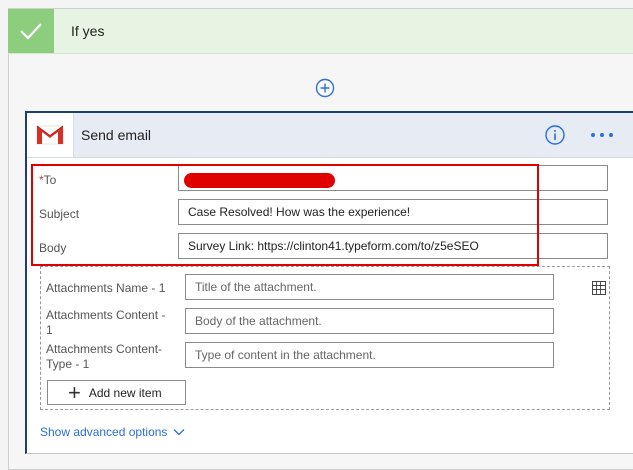 This screenshot has width=633, height=470. What do you see at coordinates (49, 330) in the screenshot?
I see `attachments-content-label-line2: 1` at bounding box center [49, 330].